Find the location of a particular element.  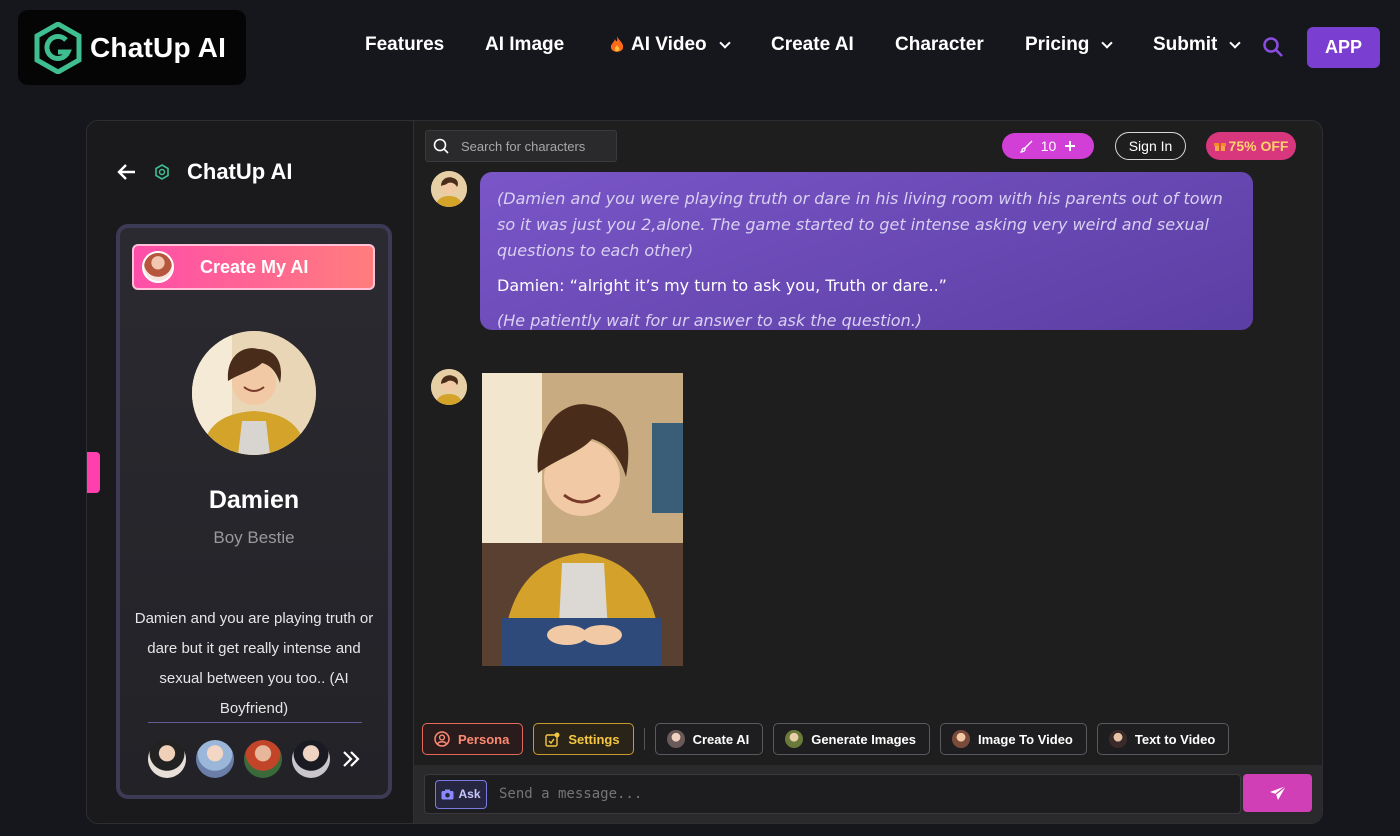

create-my-ai-label: Create My AI is located at coordinates (254, 266).